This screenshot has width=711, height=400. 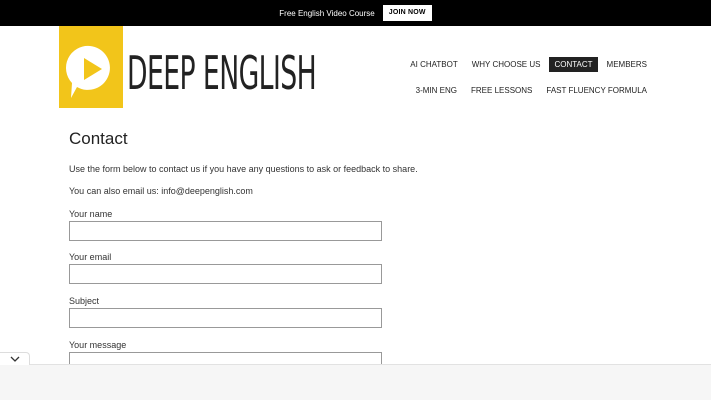 What do you see at coordinates (355, 382) in the screenshot?
I see `bottom-bar` at bounding box center [355, 382].